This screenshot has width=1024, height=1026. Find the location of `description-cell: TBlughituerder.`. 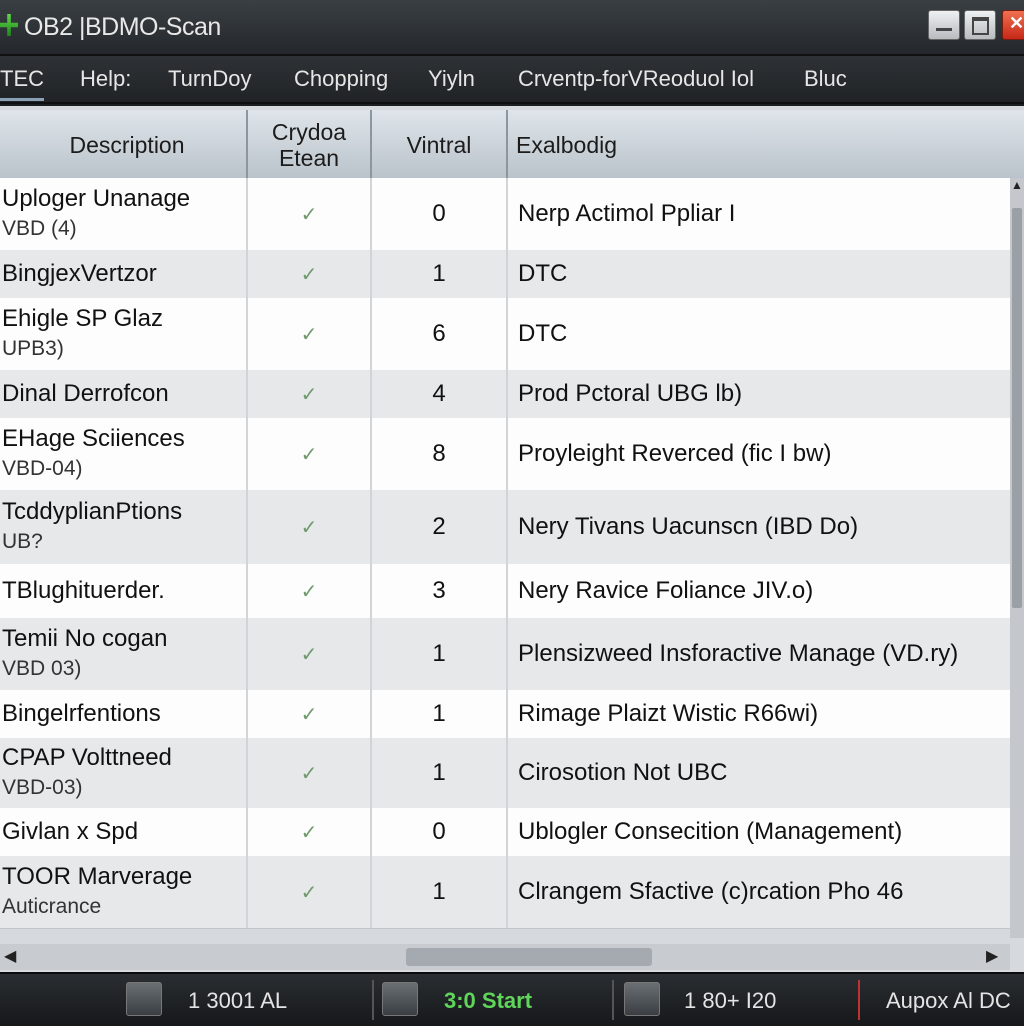

description-cell: TBlughituerder. is located at coordinates (124, 591).